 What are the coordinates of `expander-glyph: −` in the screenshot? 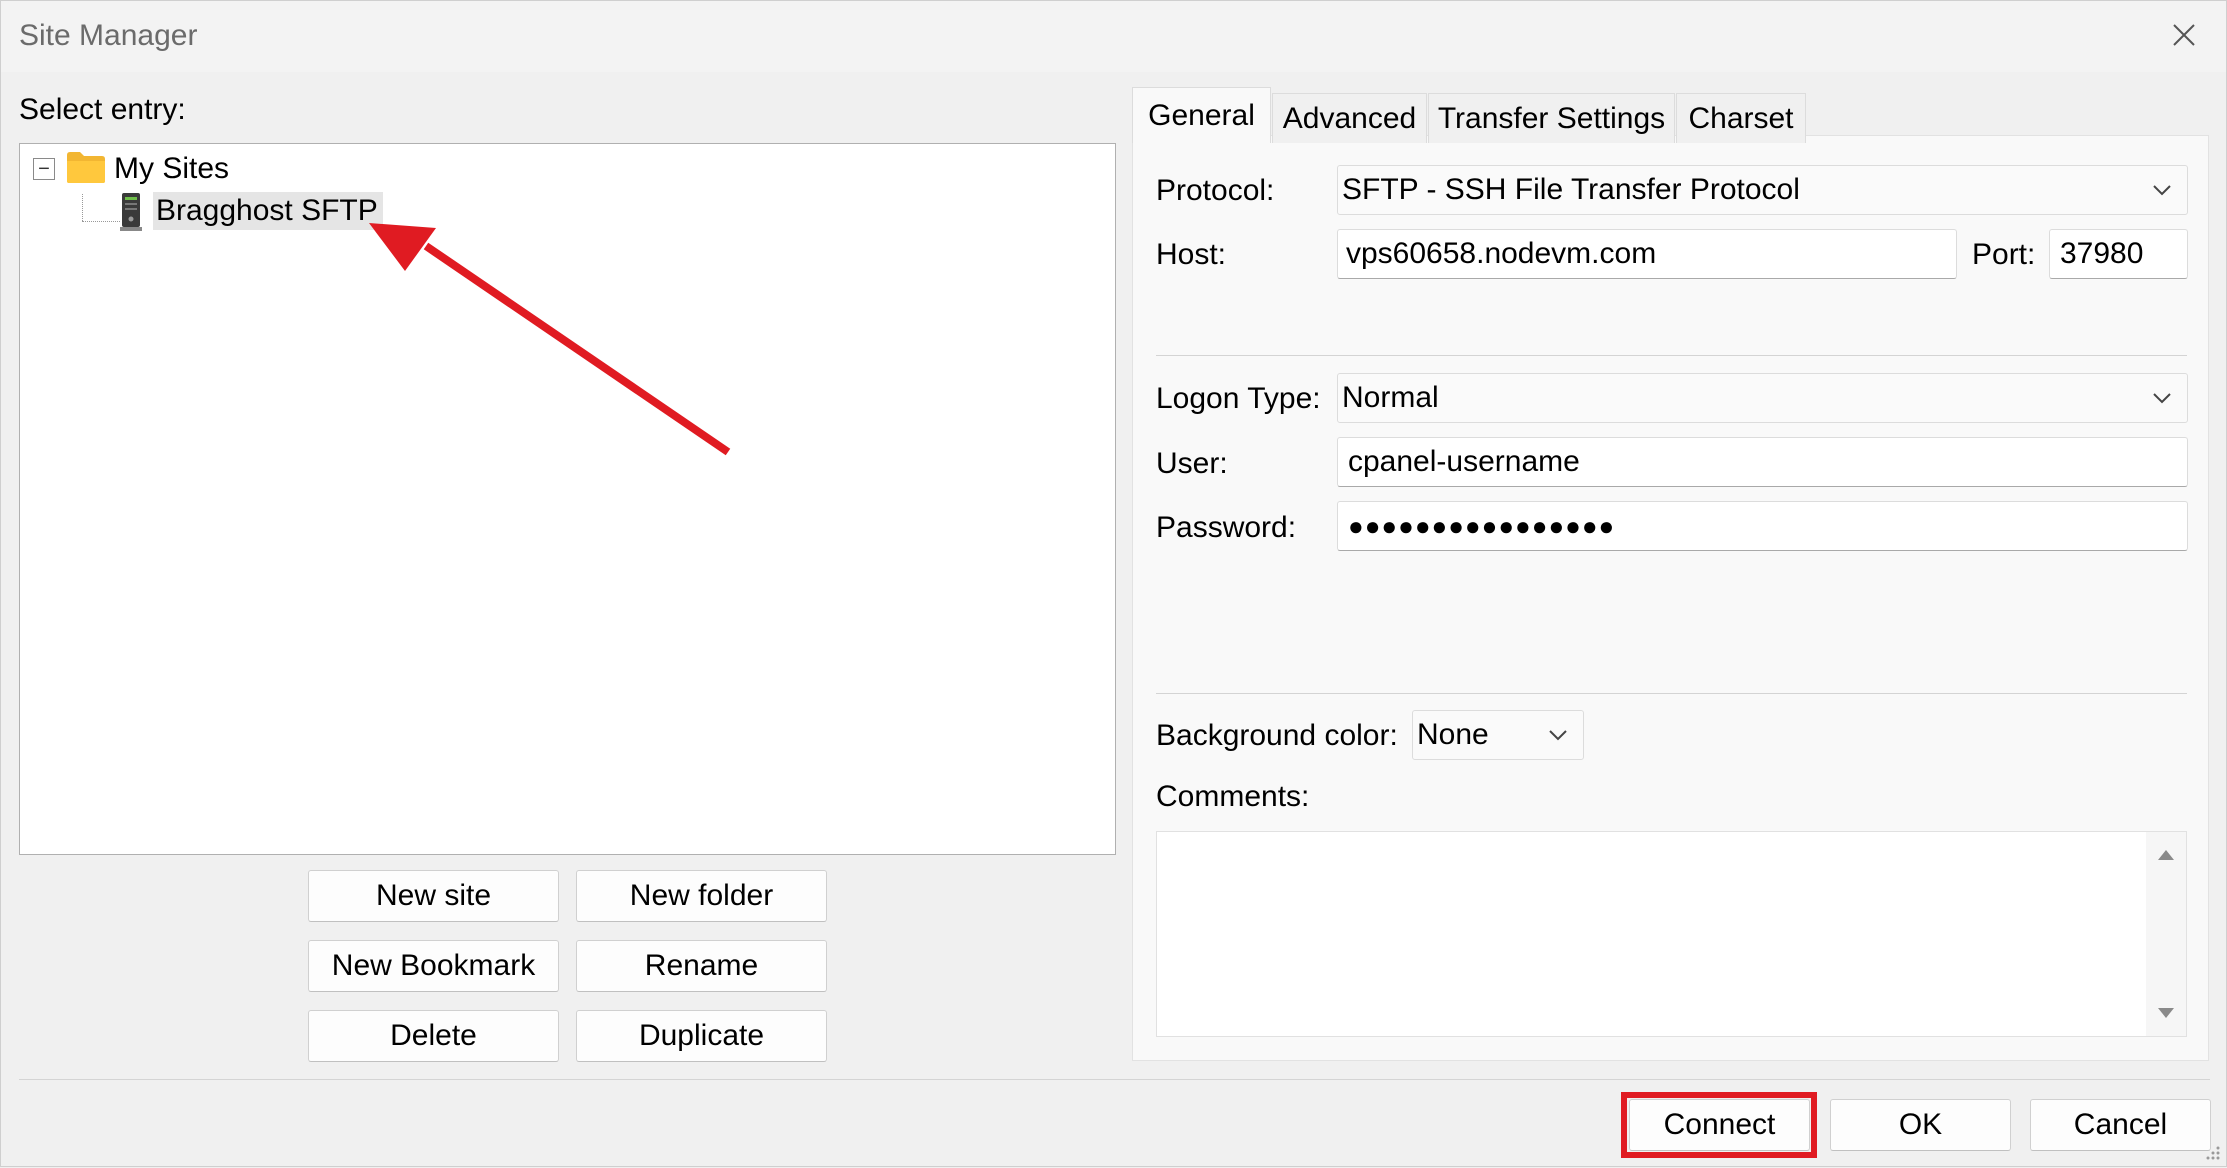 It's located at (44, 169).